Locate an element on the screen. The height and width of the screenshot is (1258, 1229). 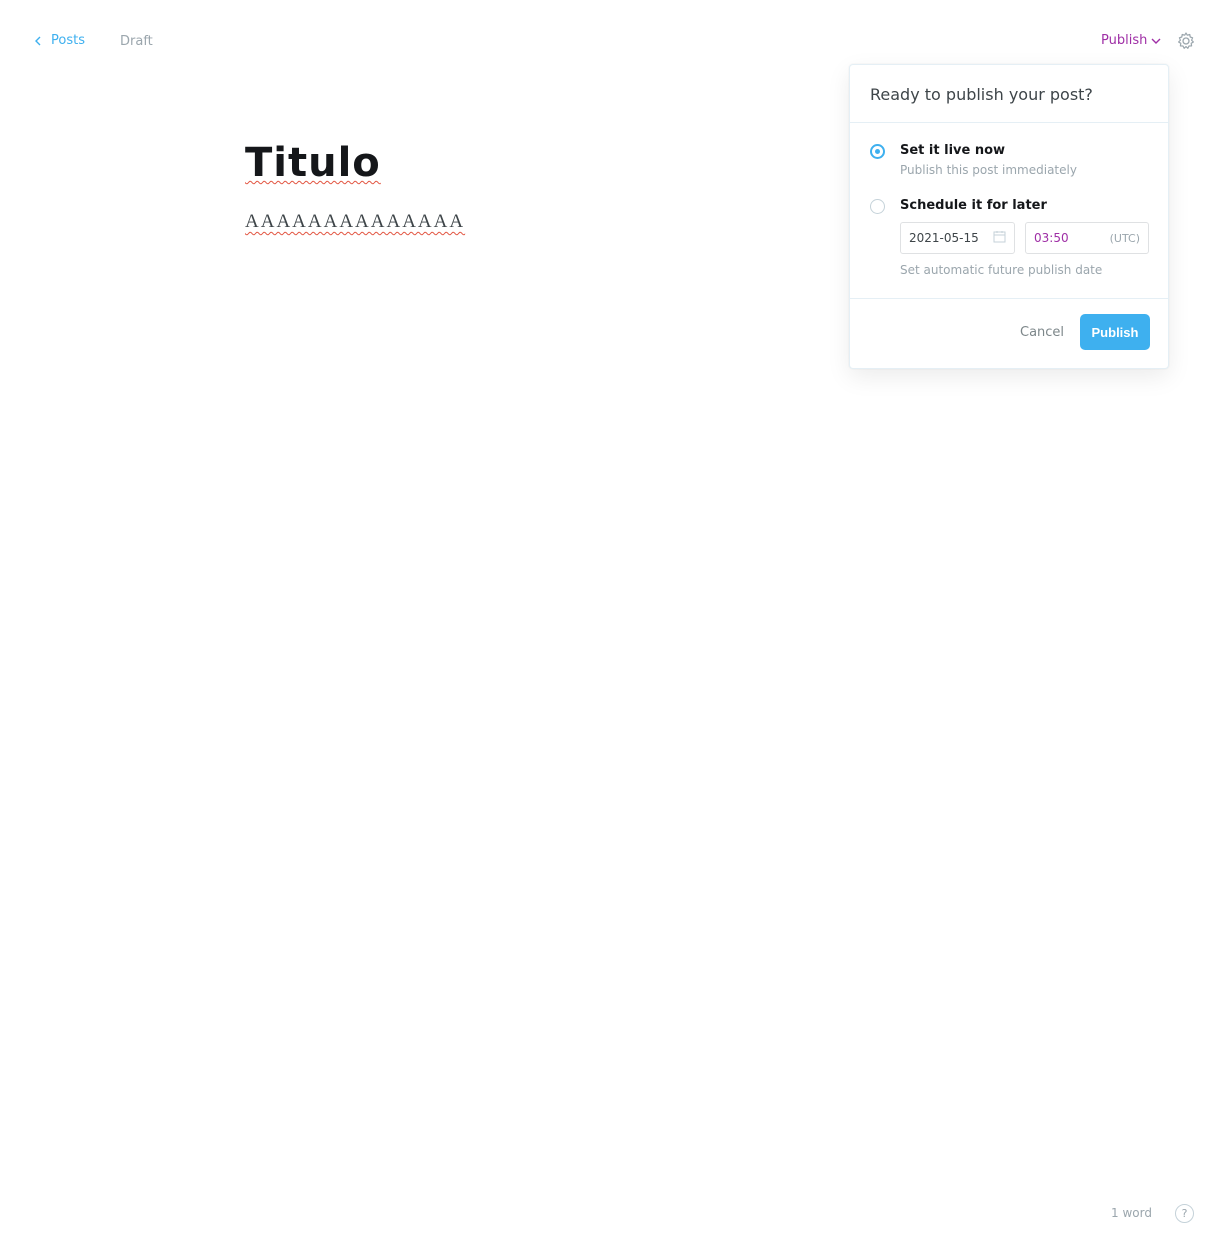
help-button: ? is located at coordinates (1184, 1213).